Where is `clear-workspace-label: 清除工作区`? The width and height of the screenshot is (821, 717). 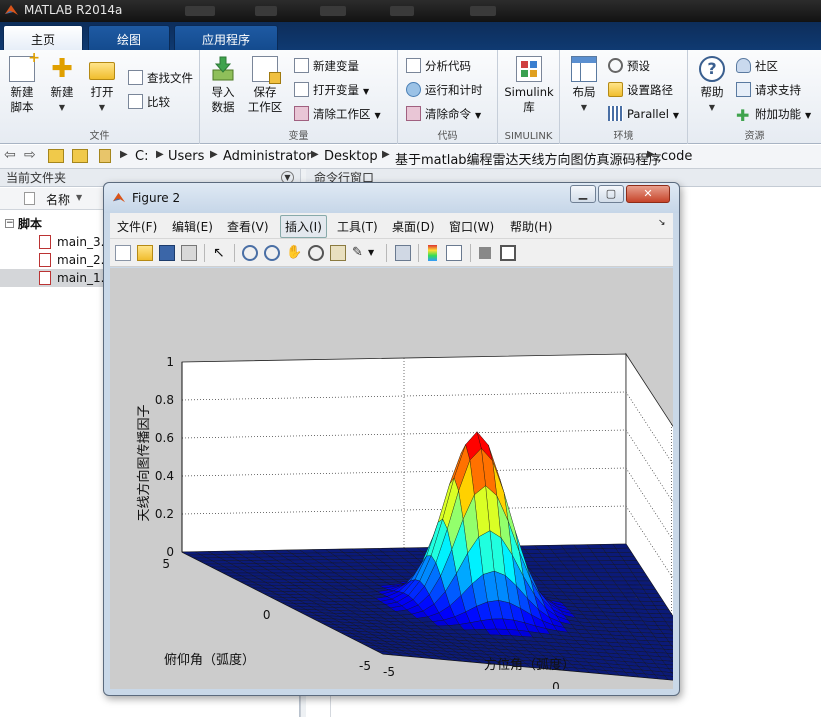
clear-workspace-label: 清除工作区 is located at coordinates (342, 114).